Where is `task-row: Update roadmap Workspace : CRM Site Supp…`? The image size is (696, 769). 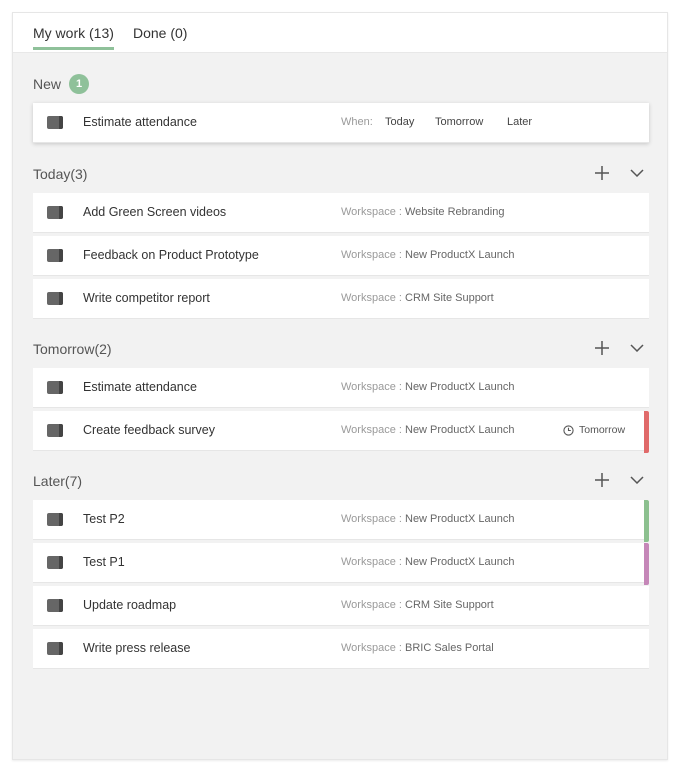 task-row: Update roadmap Workspace : CRM Site Supp… is located at coordinates (341, 606).